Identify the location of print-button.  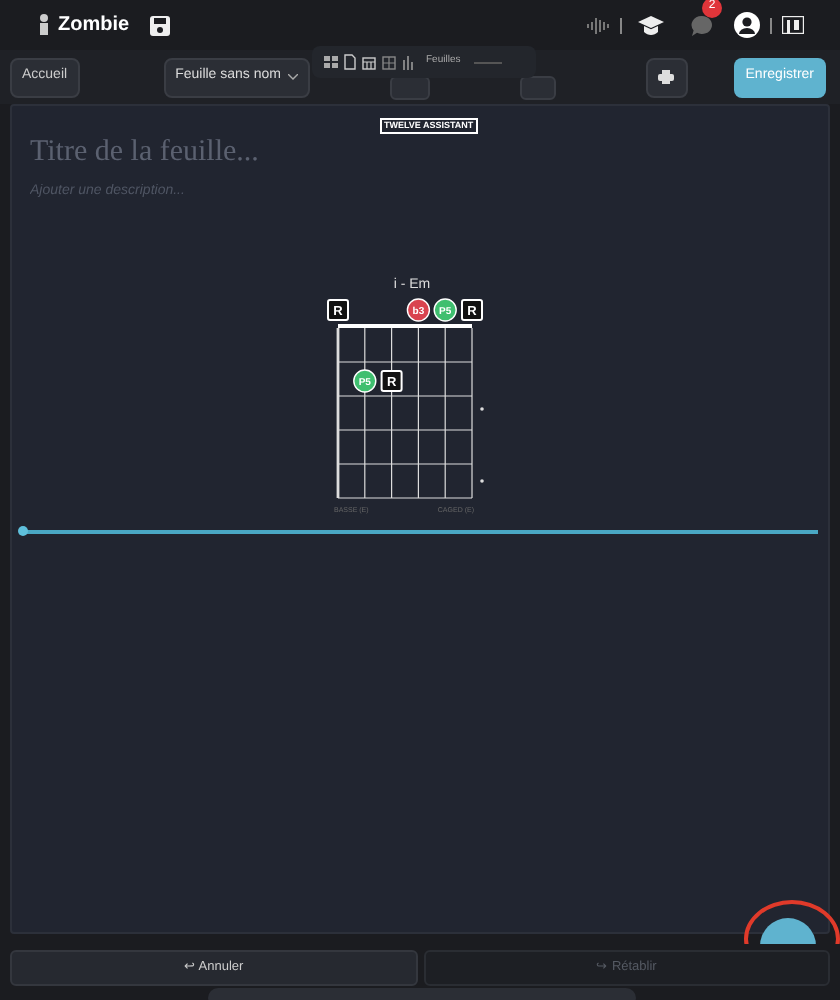
(666, 77).